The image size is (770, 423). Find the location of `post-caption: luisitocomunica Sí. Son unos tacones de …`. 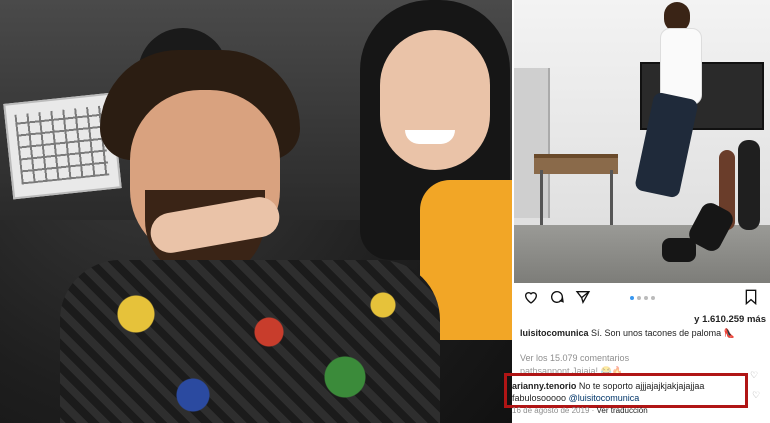

post-caption: luisitocomunica Sí. Son unos tacones de … is located at coordinates (642, 333).